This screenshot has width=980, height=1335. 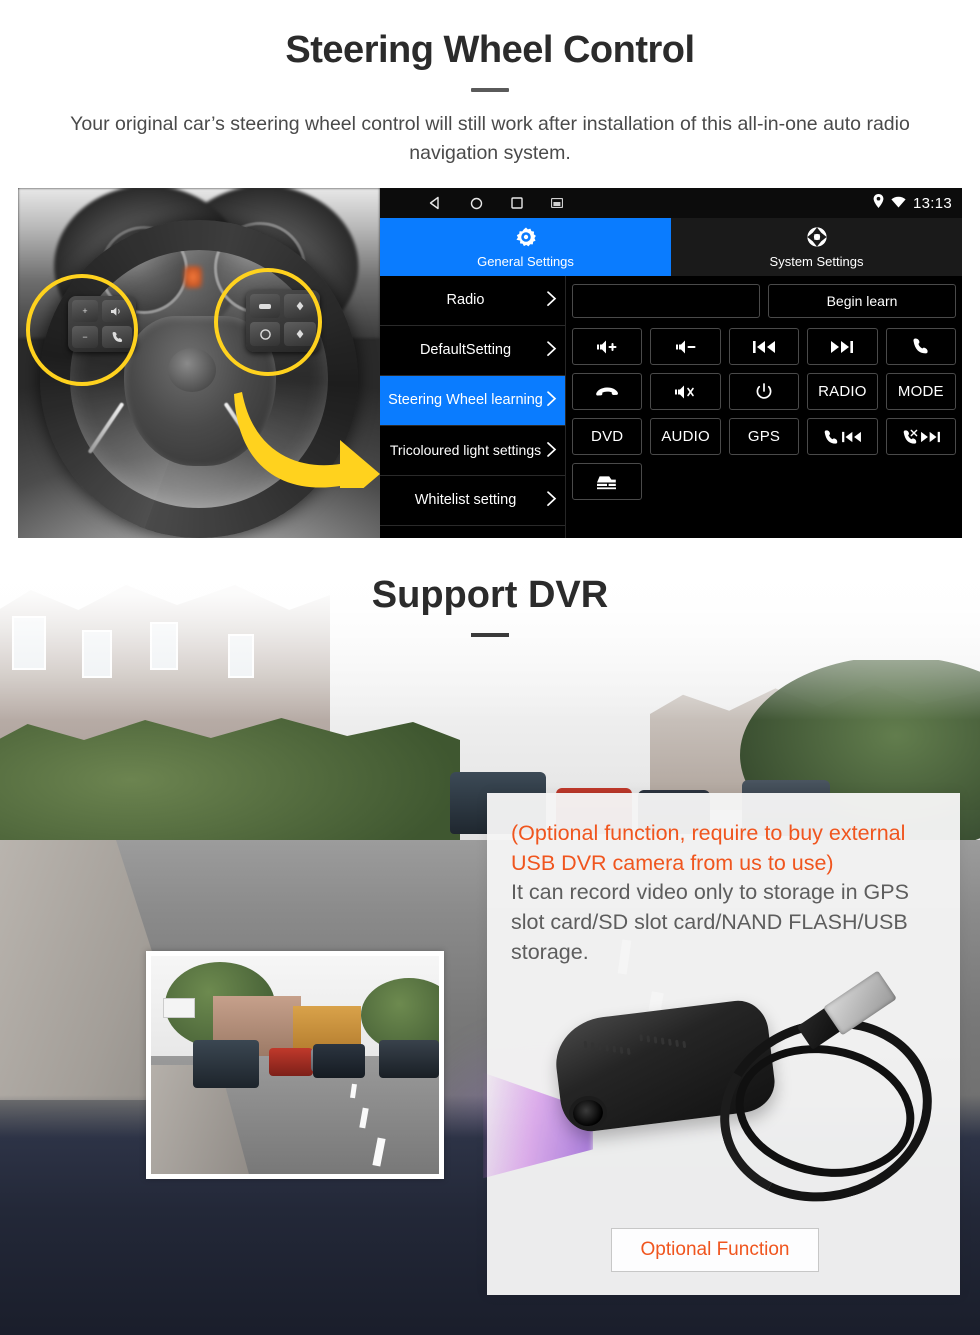 I want to click on menu-item-radio: Radio, so click(x=472, y=301).